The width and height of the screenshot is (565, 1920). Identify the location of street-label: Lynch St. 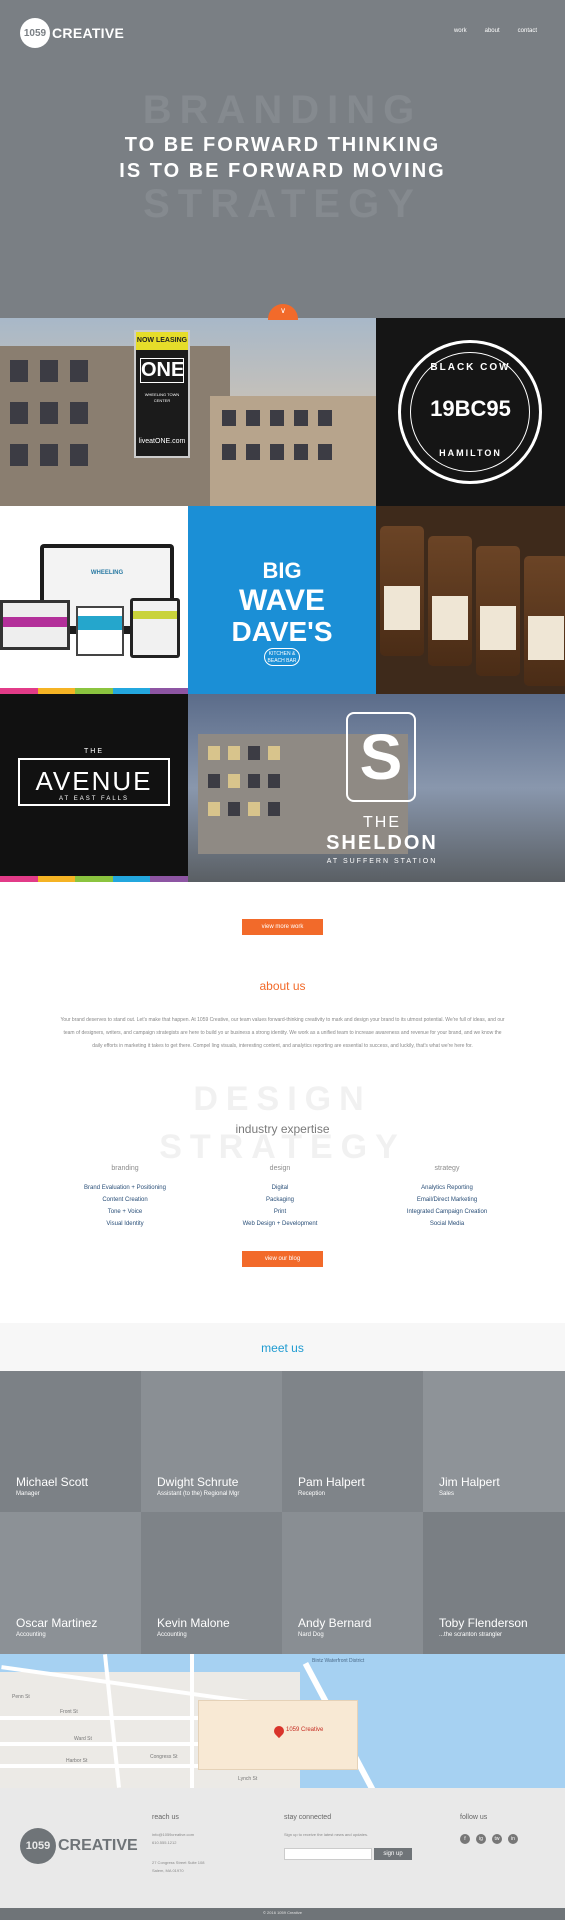
(248, 1779).